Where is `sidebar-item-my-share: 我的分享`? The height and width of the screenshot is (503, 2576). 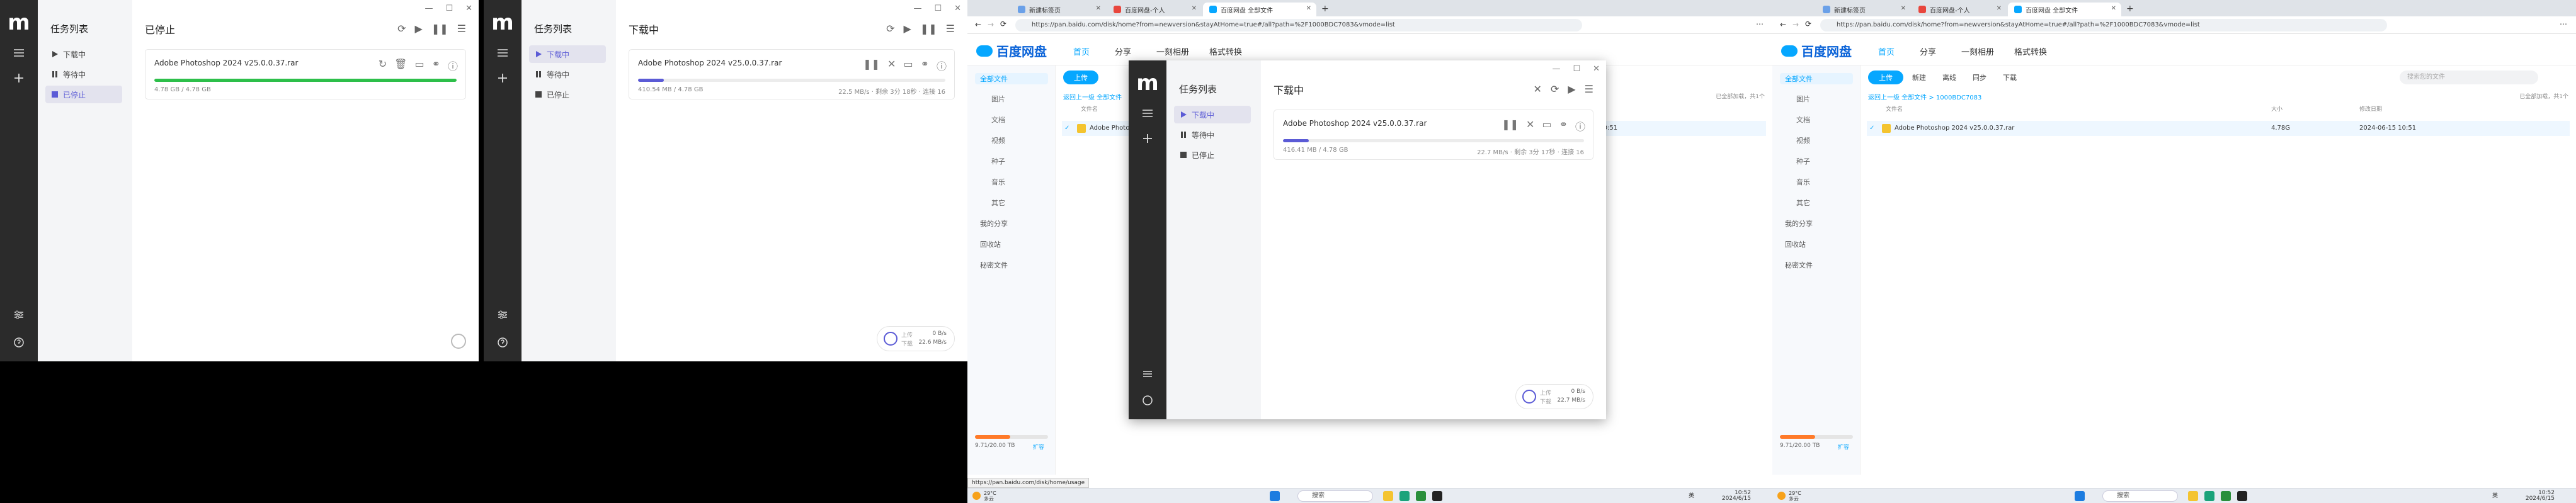
sidebar-item-my-share: 我的分享 is located at coordinates (1816, 224).